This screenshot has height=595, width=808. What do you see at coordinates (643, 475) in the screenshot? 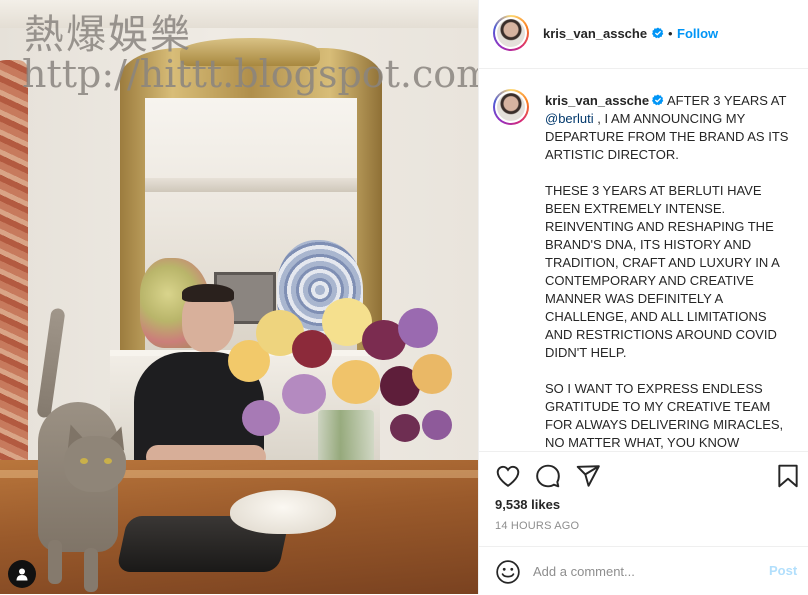
I see `action-bar` at bounding box center [643, 475].